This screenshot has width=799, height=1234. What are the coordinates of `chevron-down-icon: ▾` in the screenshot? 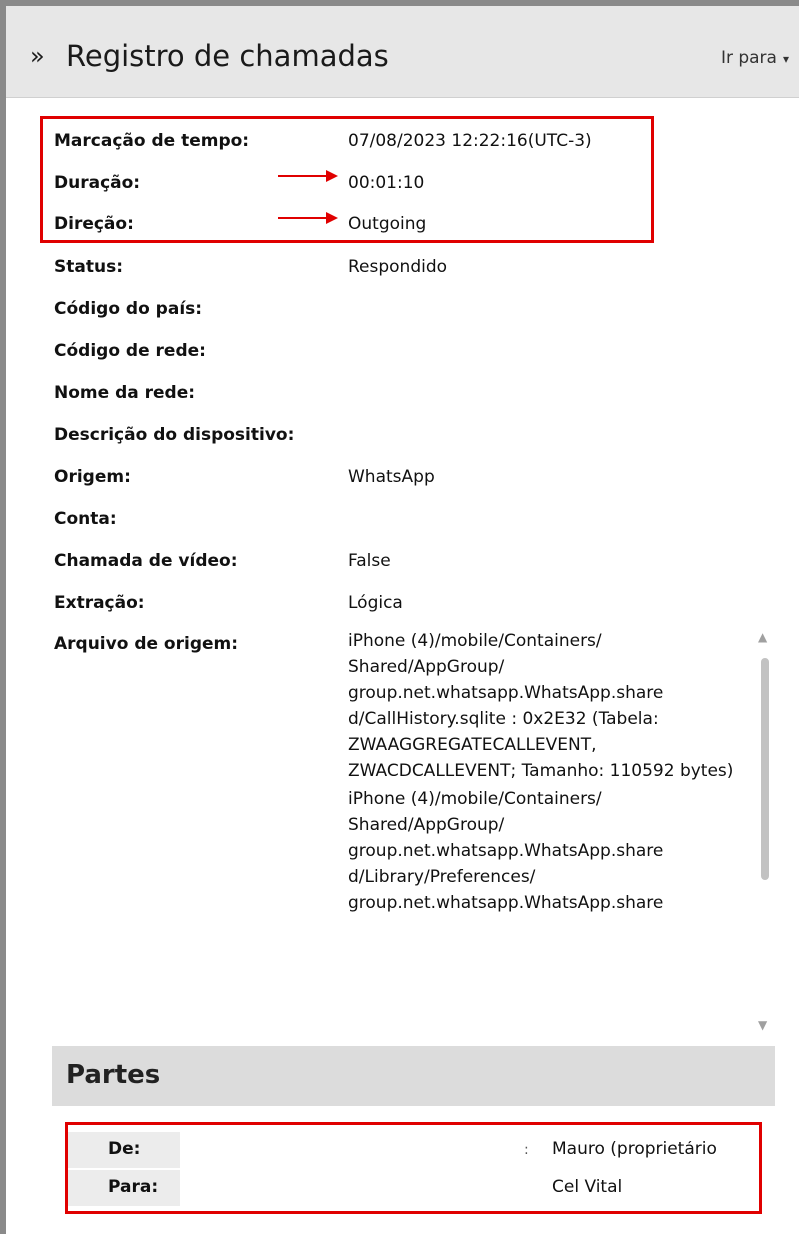 It's located at (785, 59).